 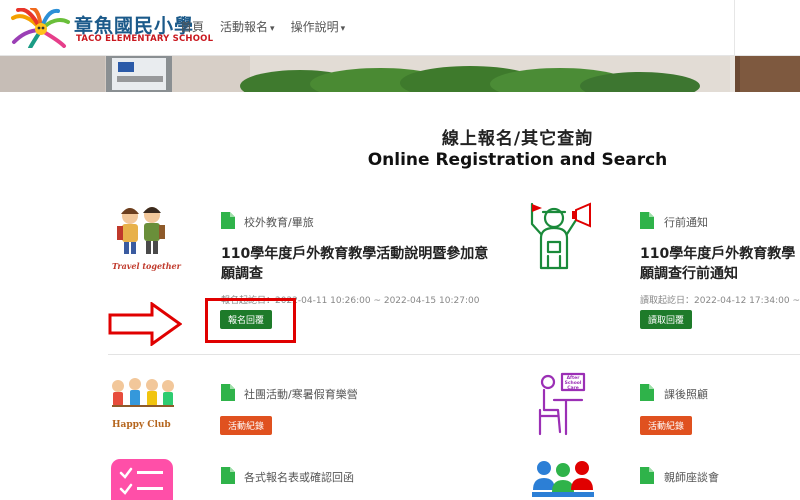 I want to click on banner-image, so click(x=400, y=74).